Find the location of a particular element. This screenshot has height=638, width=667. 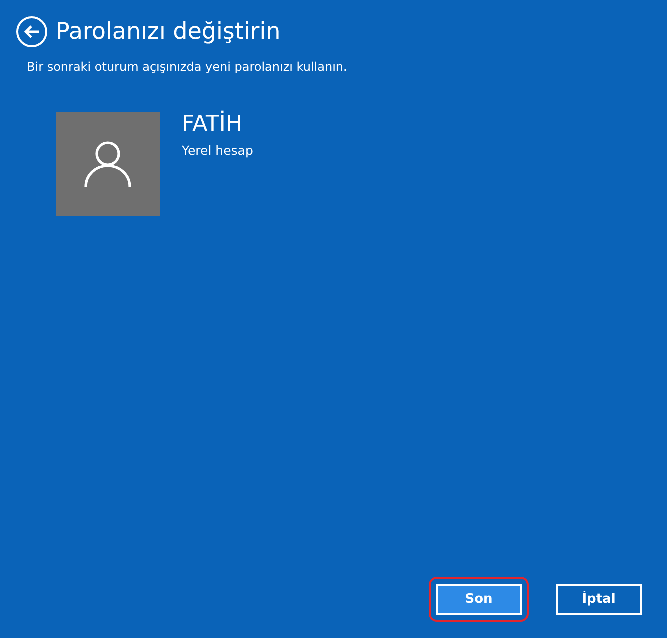

finish-button: Son is located at coordinates (479, 599).